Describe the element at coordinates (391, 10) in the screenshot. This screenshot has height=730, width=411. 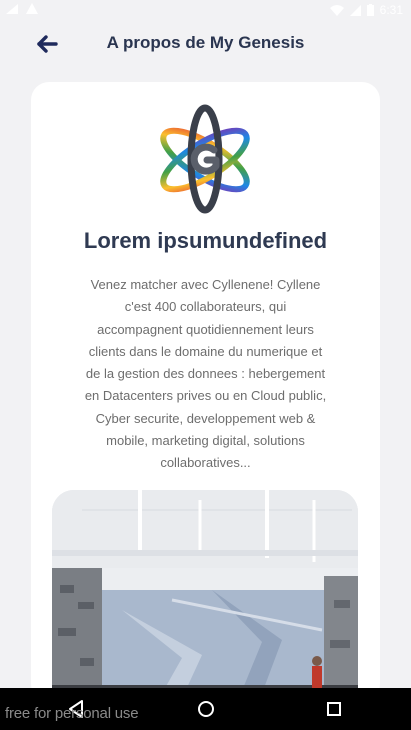
I see `status-time: 6:31` at that location.